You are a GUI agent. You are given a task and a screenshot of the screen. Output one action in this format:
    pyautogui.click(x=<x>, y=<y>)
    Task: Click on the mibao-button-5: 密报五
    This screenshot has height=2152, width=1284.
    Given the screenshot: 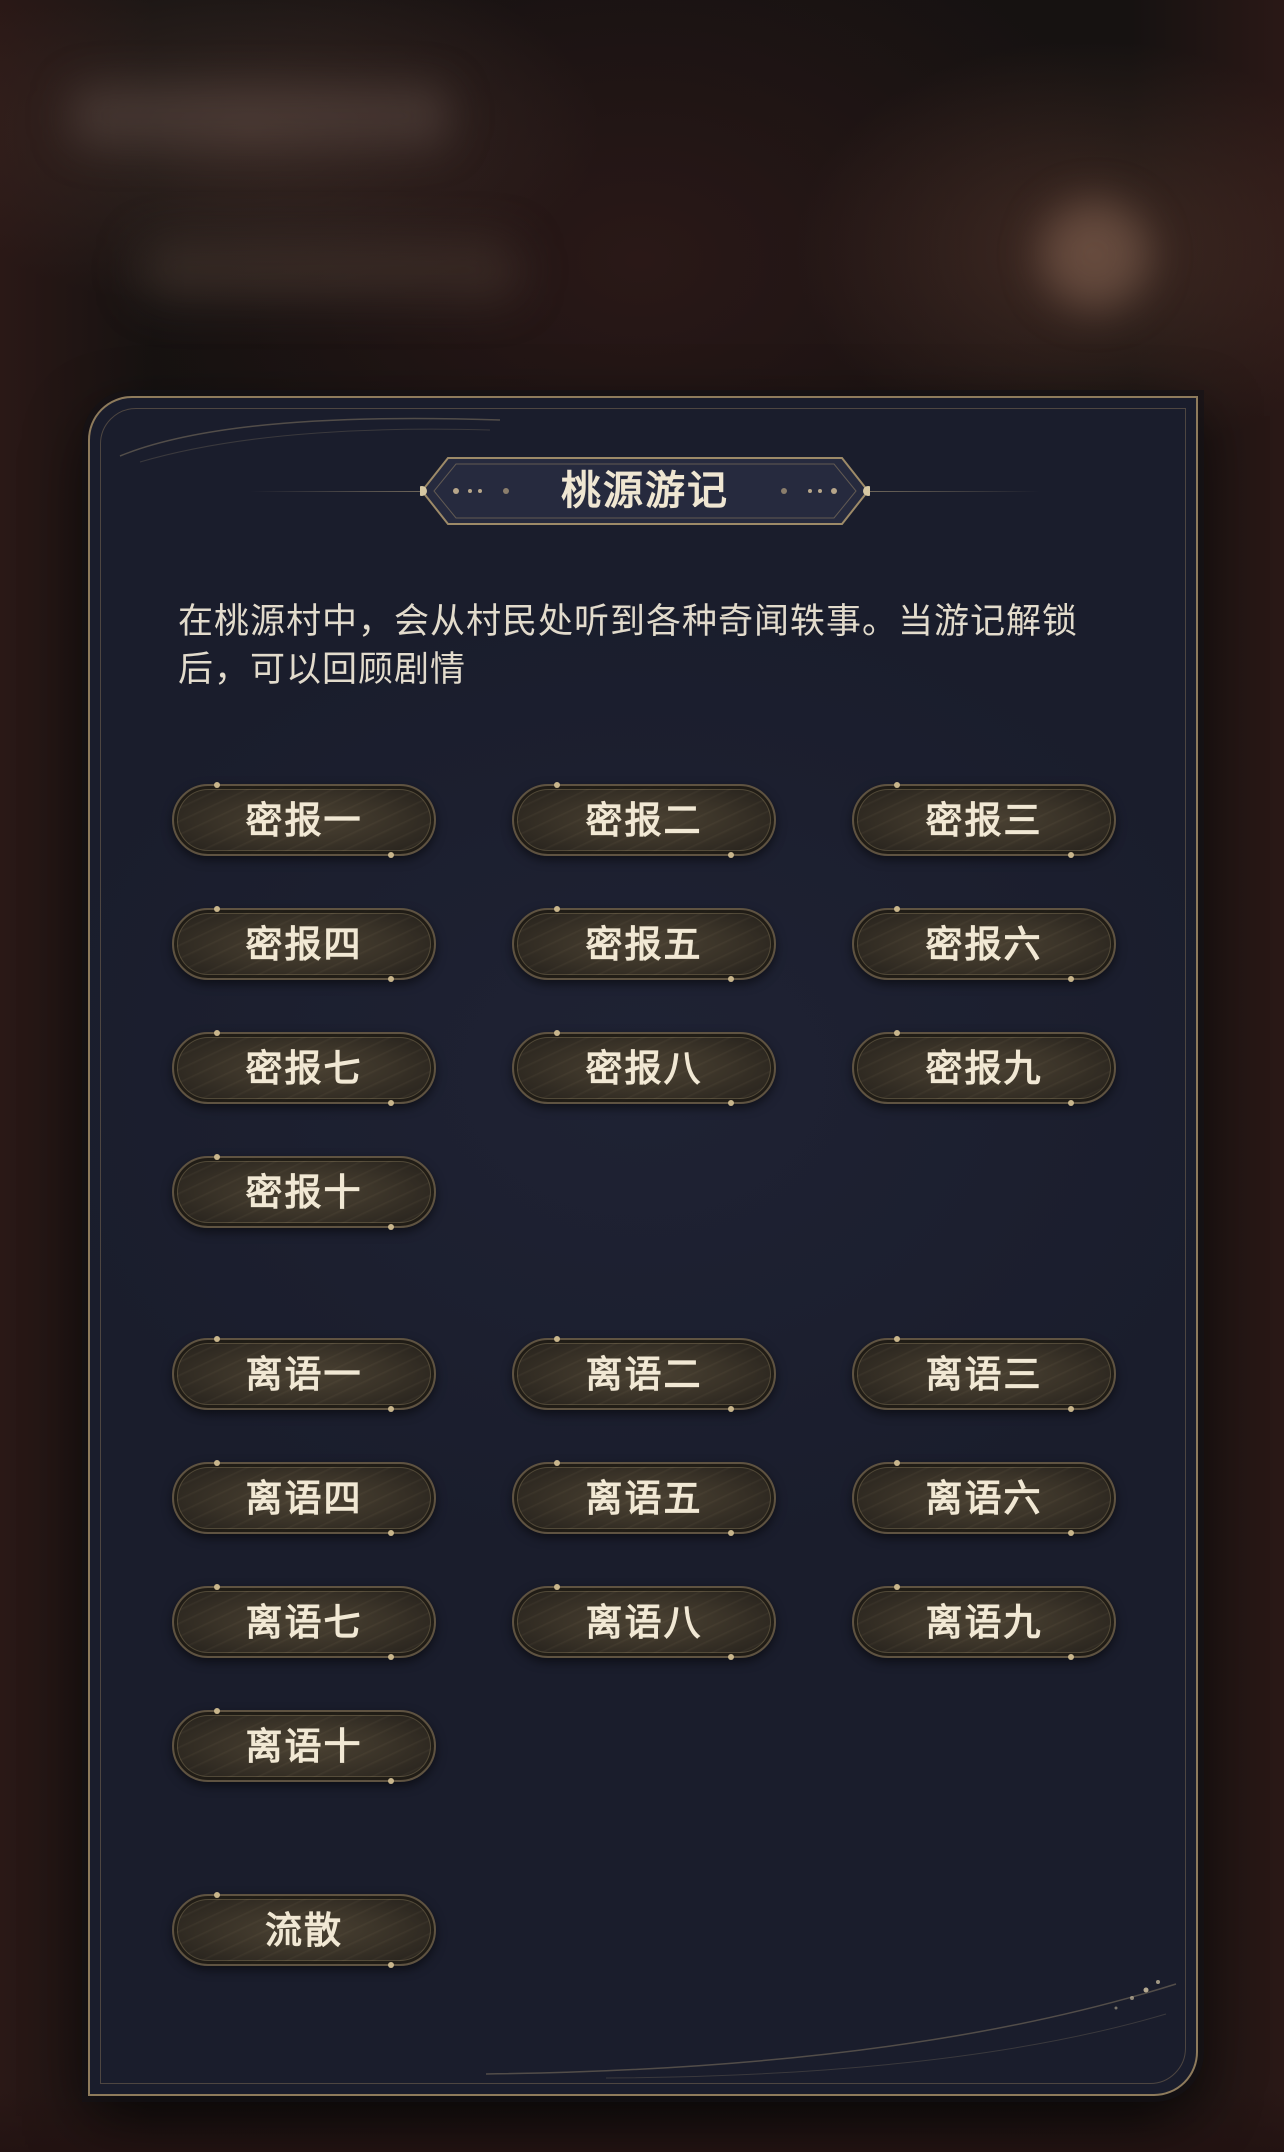 What is the action you would take?
    pyautogui.click(x=644, y=944)
    